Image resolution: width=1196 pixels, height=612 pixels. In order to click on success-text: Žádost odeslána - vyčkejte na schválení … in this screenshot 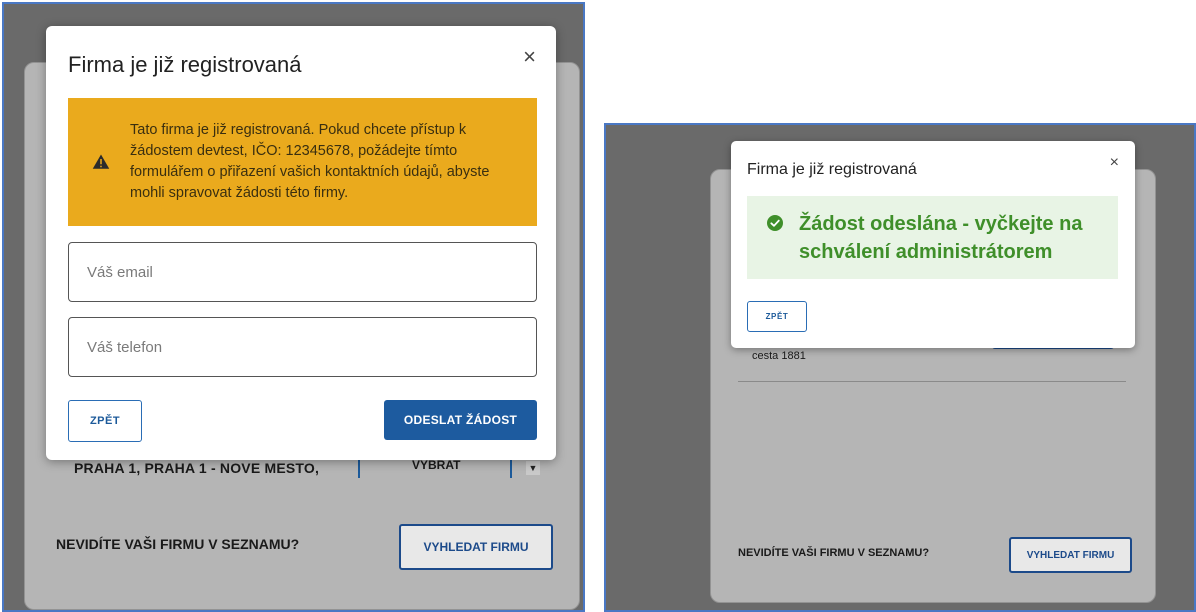, I will do `click(941, 238)`.